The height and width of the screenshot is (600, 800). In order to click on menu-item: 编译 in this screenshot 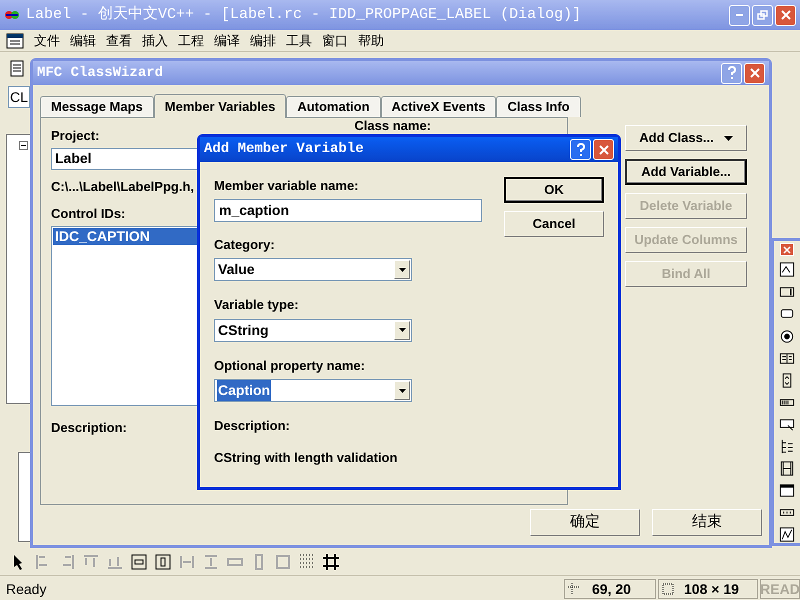, I will do `click(227, 40)`.